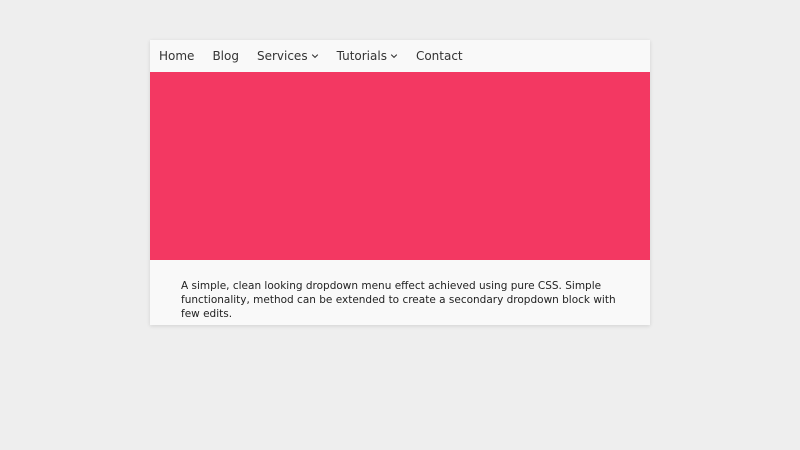 This screenshot has height=450, width=800. Describe the element at coordinates (400, 56) in the screenshot. I see `nav-bar: Home Blog Services Tutorials Contact` at that location.